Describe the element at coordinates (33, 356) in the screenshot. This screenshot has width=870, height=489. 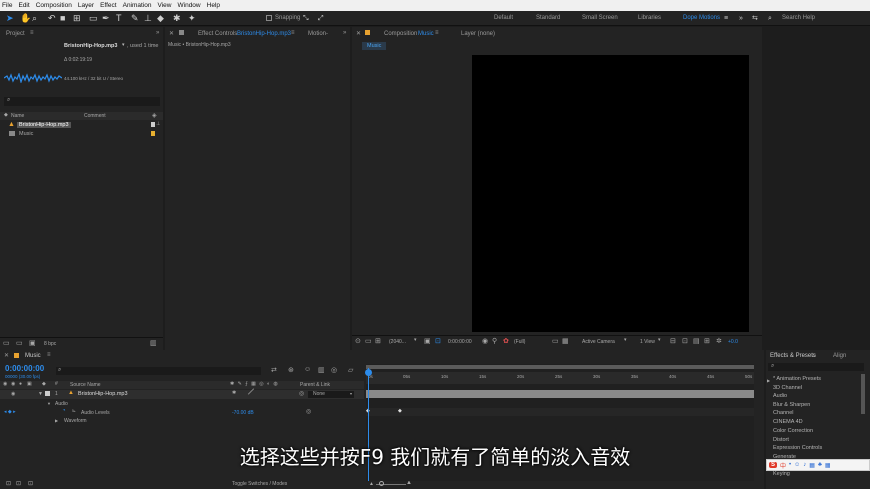
I see `timeline-comp-tab: Music` at that location.